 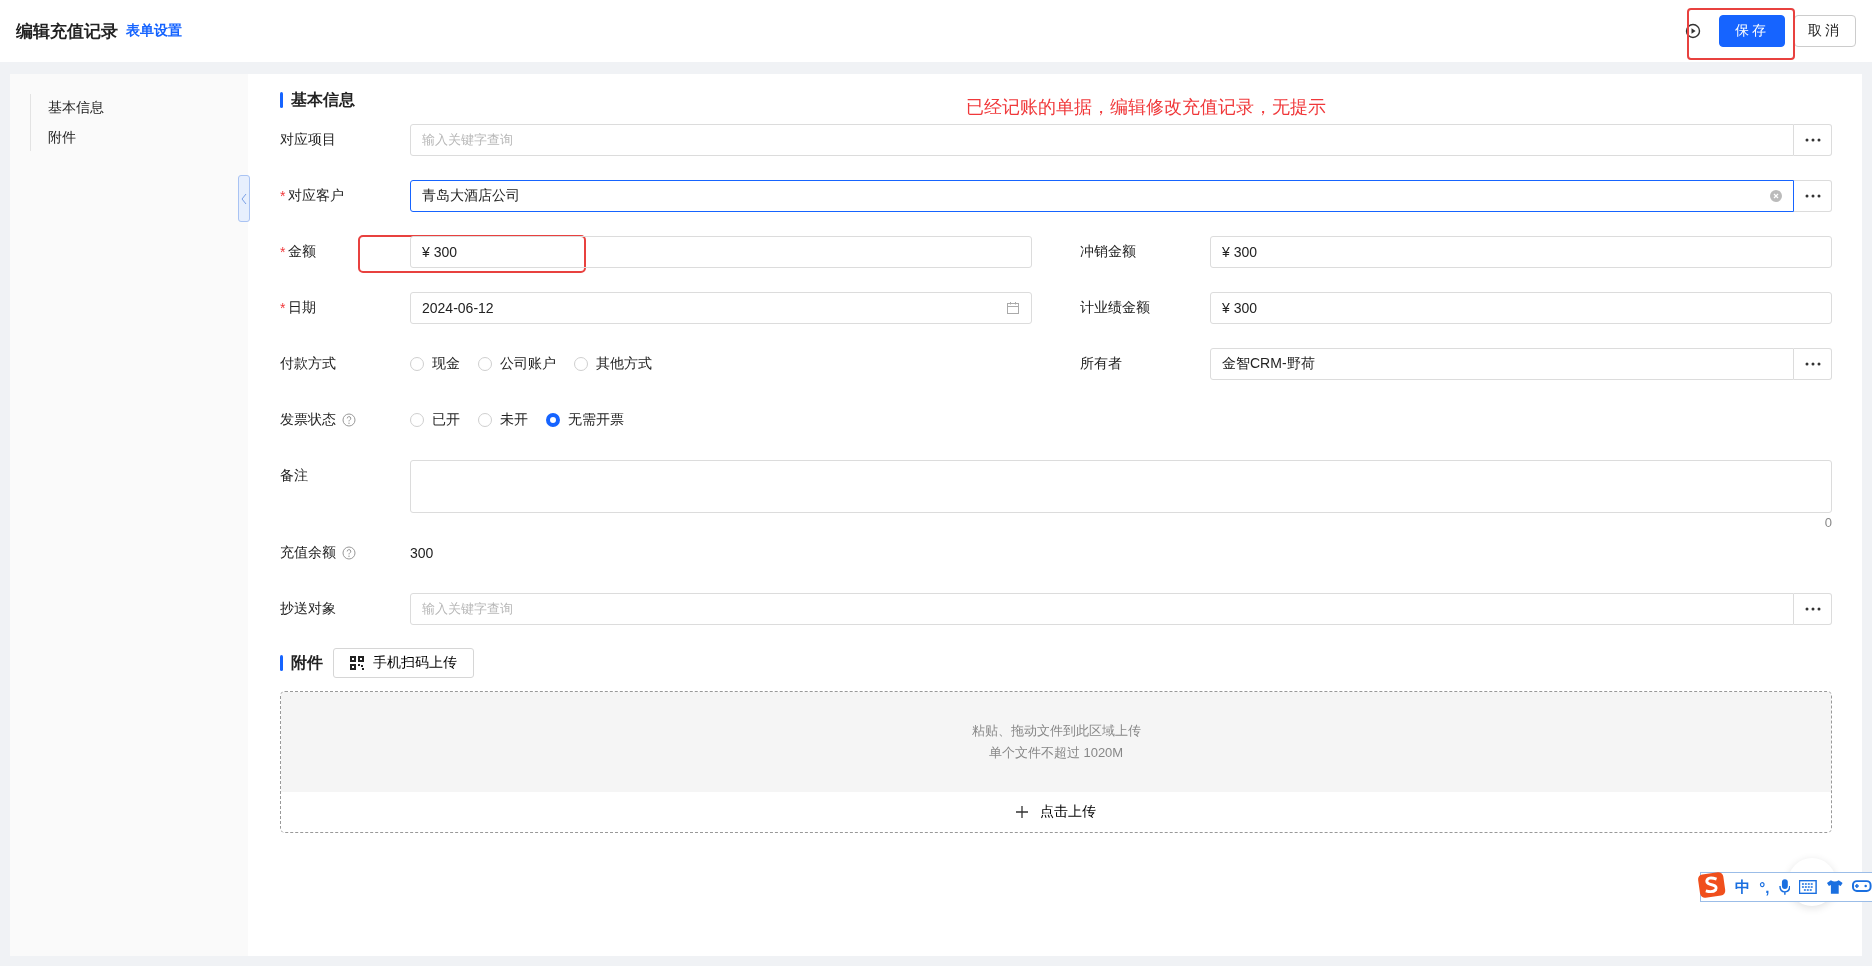 What do you see at coordinates (1712, 885) in the screenshot?
I see `ime-logo-icon` at bounding box center [1712, 885].